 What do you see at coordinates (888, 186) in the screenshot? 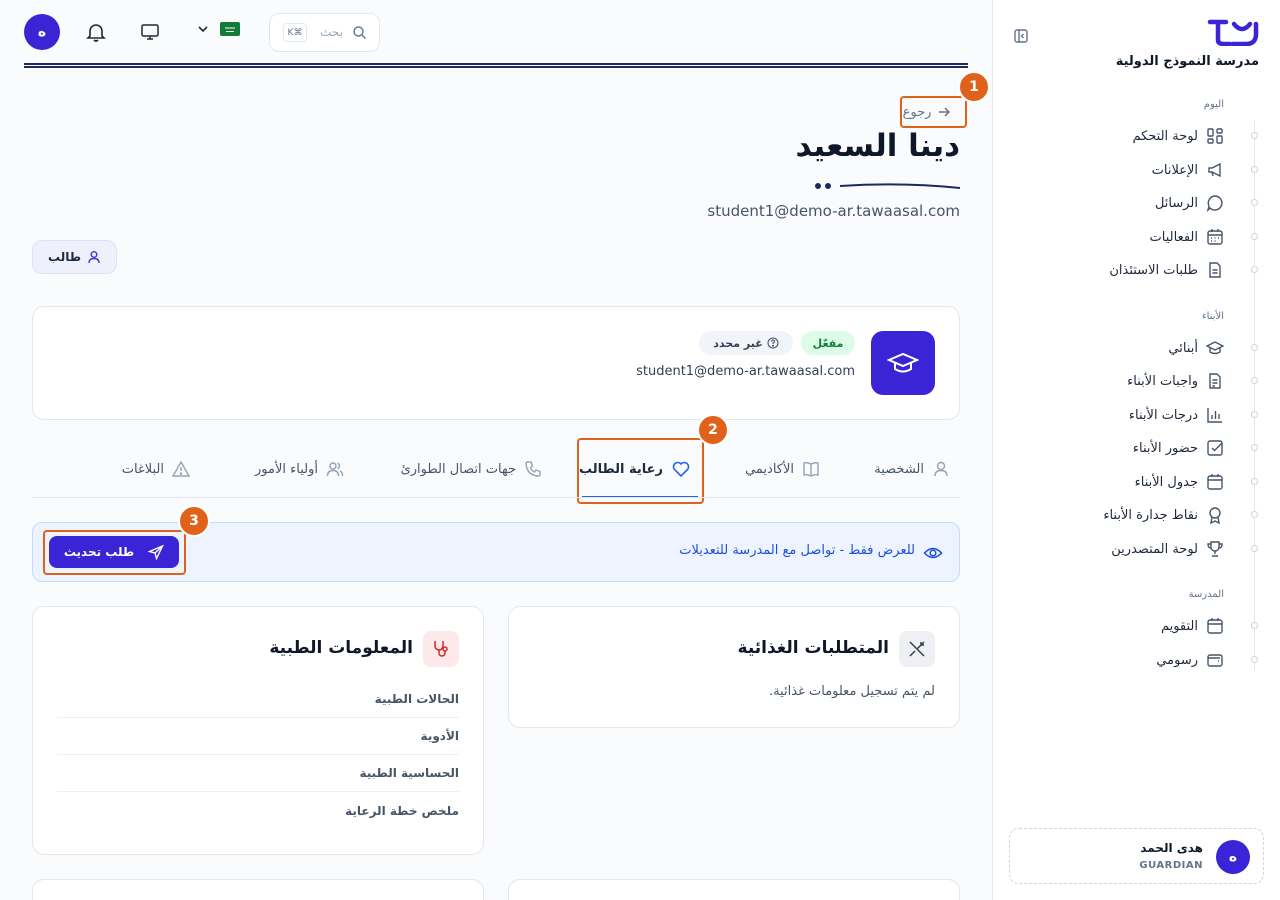
I see `title-decoration` at bounding box center [888, 186].